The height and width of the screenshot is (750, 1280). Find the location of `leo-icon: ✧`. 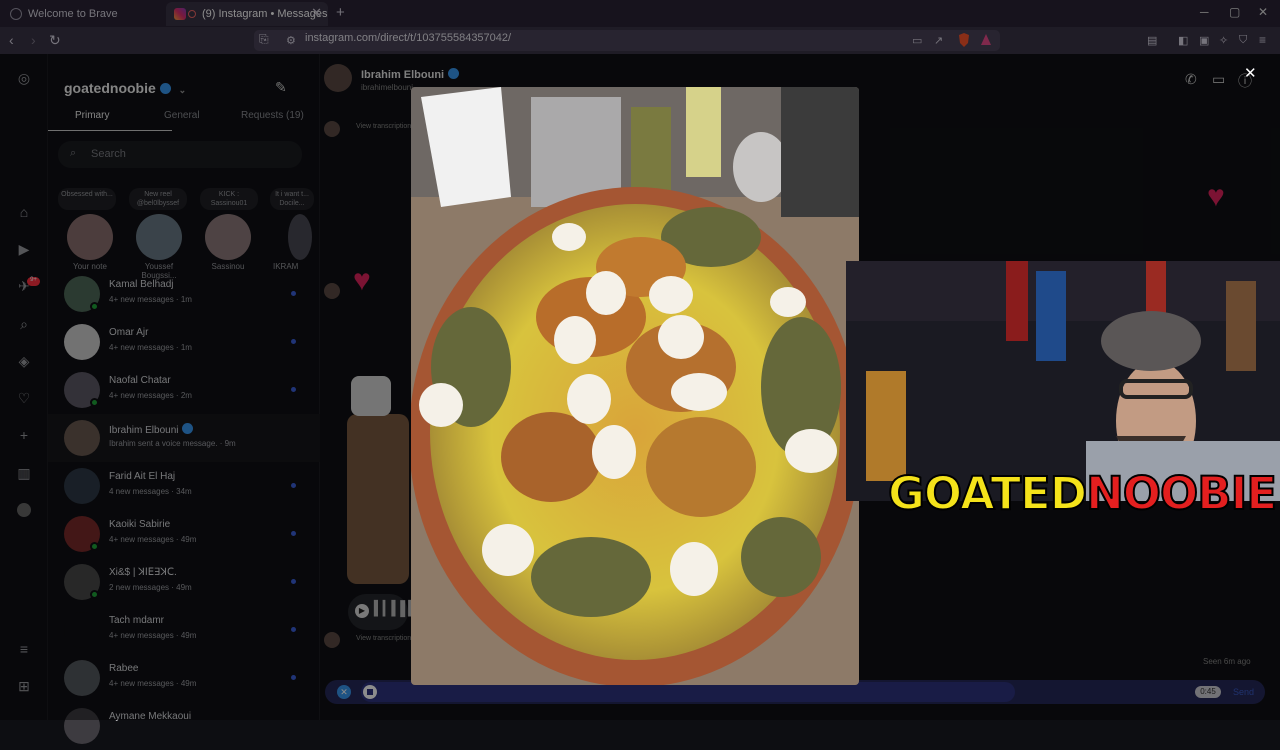

leo-icon: ✧ is located at coordinates (1223, 40).